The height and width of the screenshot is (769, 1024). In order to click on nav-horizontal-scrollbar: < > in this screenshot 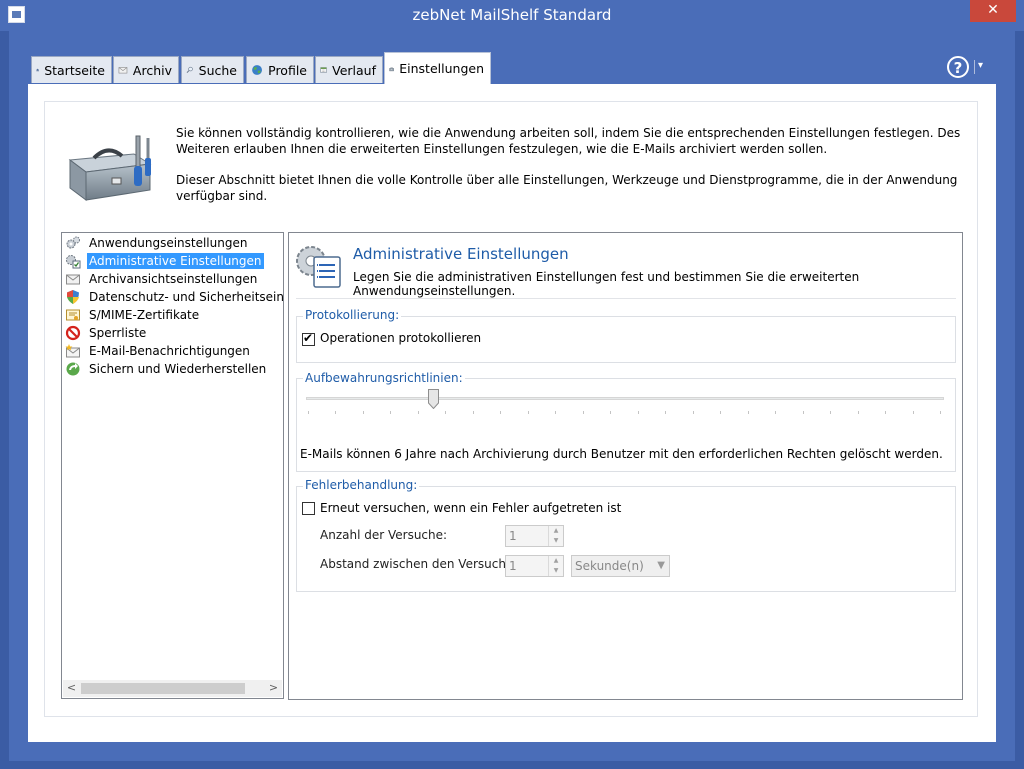, I will do `click(172, 688)`.